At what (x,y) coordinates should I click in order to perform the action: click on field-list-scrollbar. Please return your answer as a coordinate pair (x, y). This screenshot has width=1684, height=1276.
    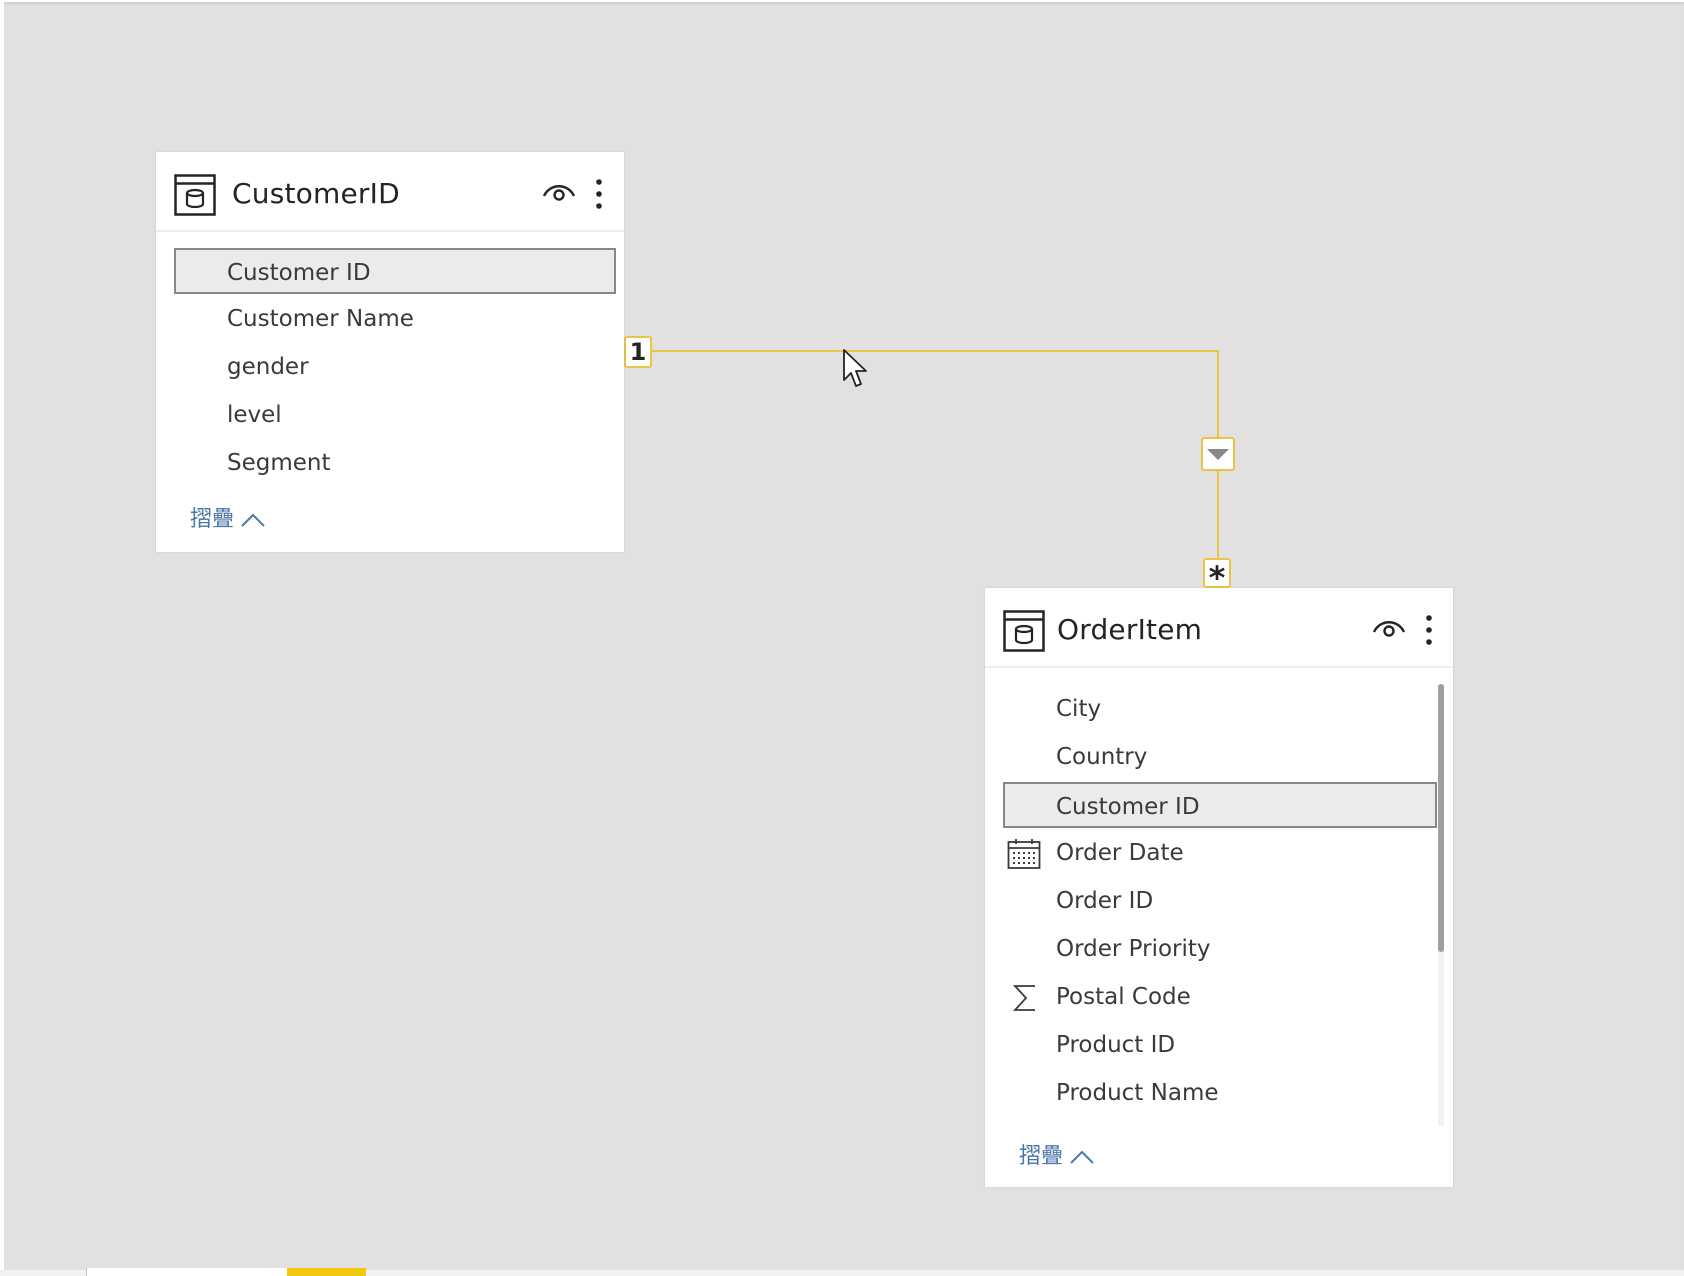
    Looking at the image, I should click on (1441, 905).